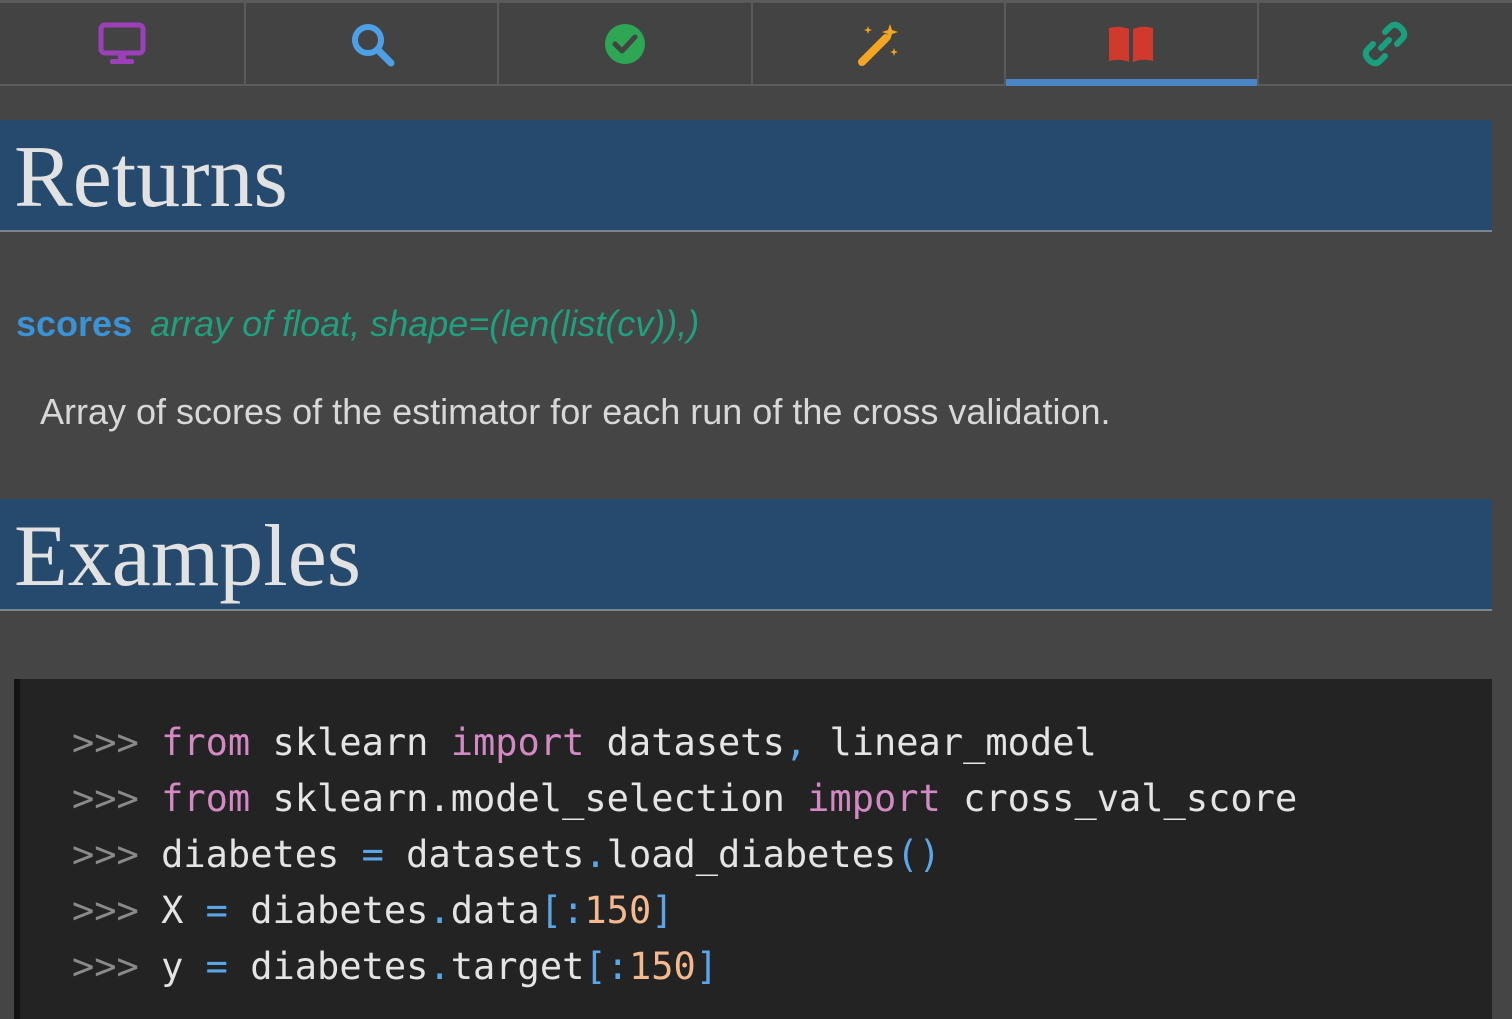 This screenshot has height=1019, width=1512. I want to click on code-token: sklearn, so click(350, 742).